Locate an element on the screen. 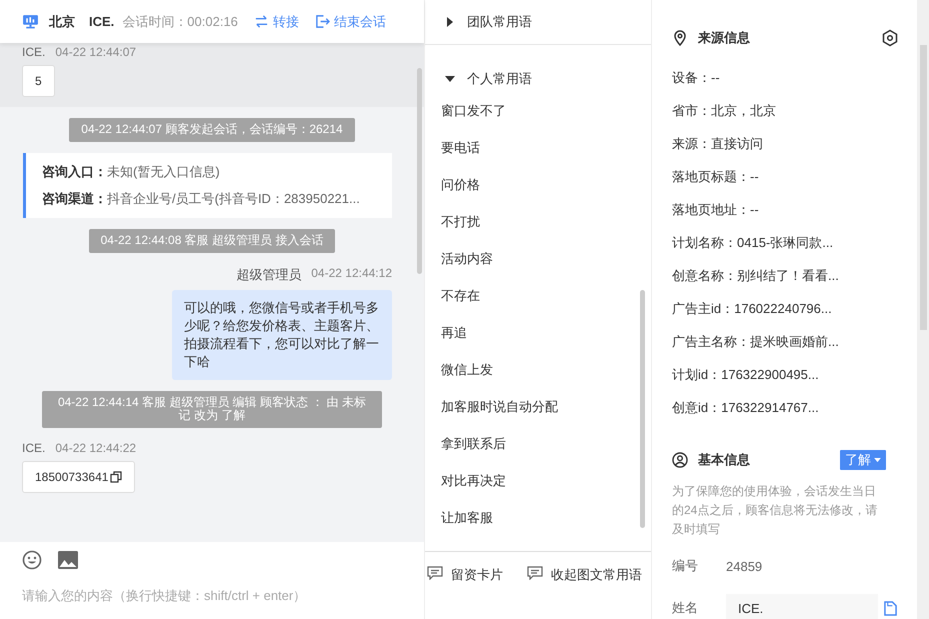  system-notice: 04-22 12:44:14 客服 超级管理员 编辑 顾客状态 ： 由 未标记 改为 了解 is located at coordinates (212, 409).